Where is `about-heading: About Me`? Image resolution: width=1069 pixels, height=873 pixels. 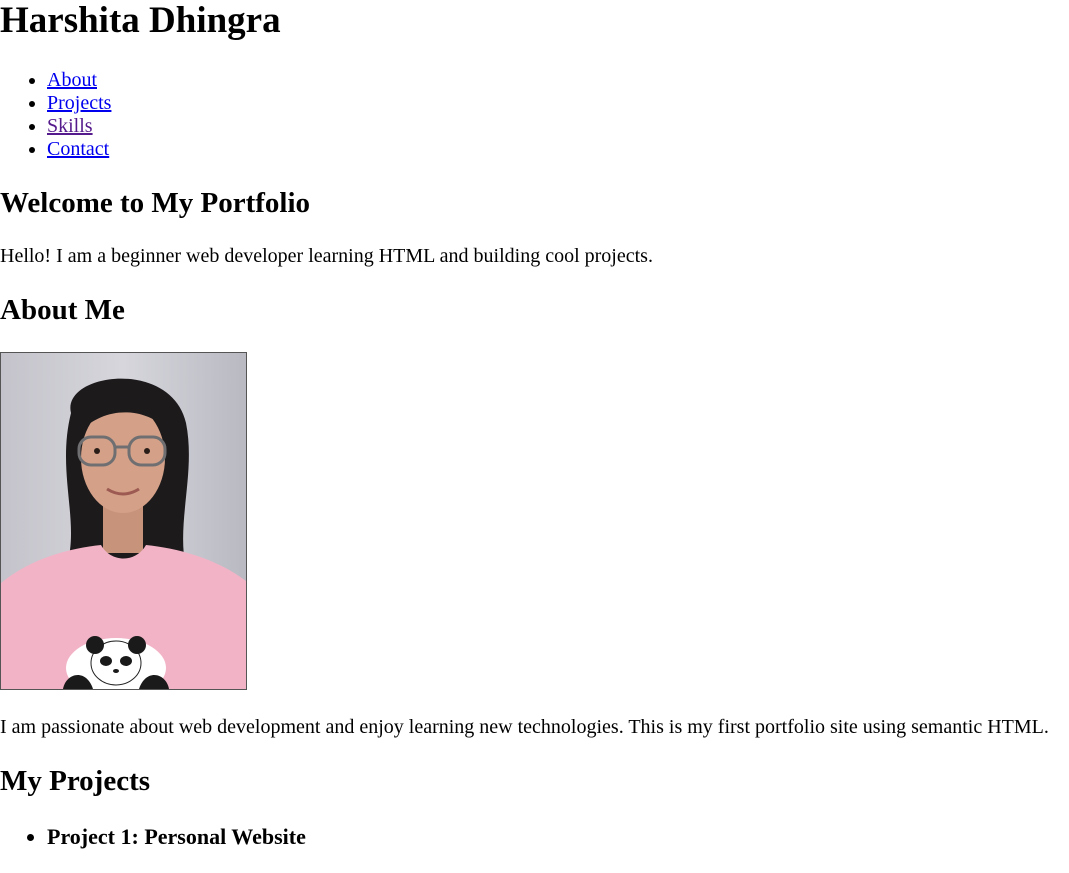 about-heading: About Me is located at coordinates (62, 310).